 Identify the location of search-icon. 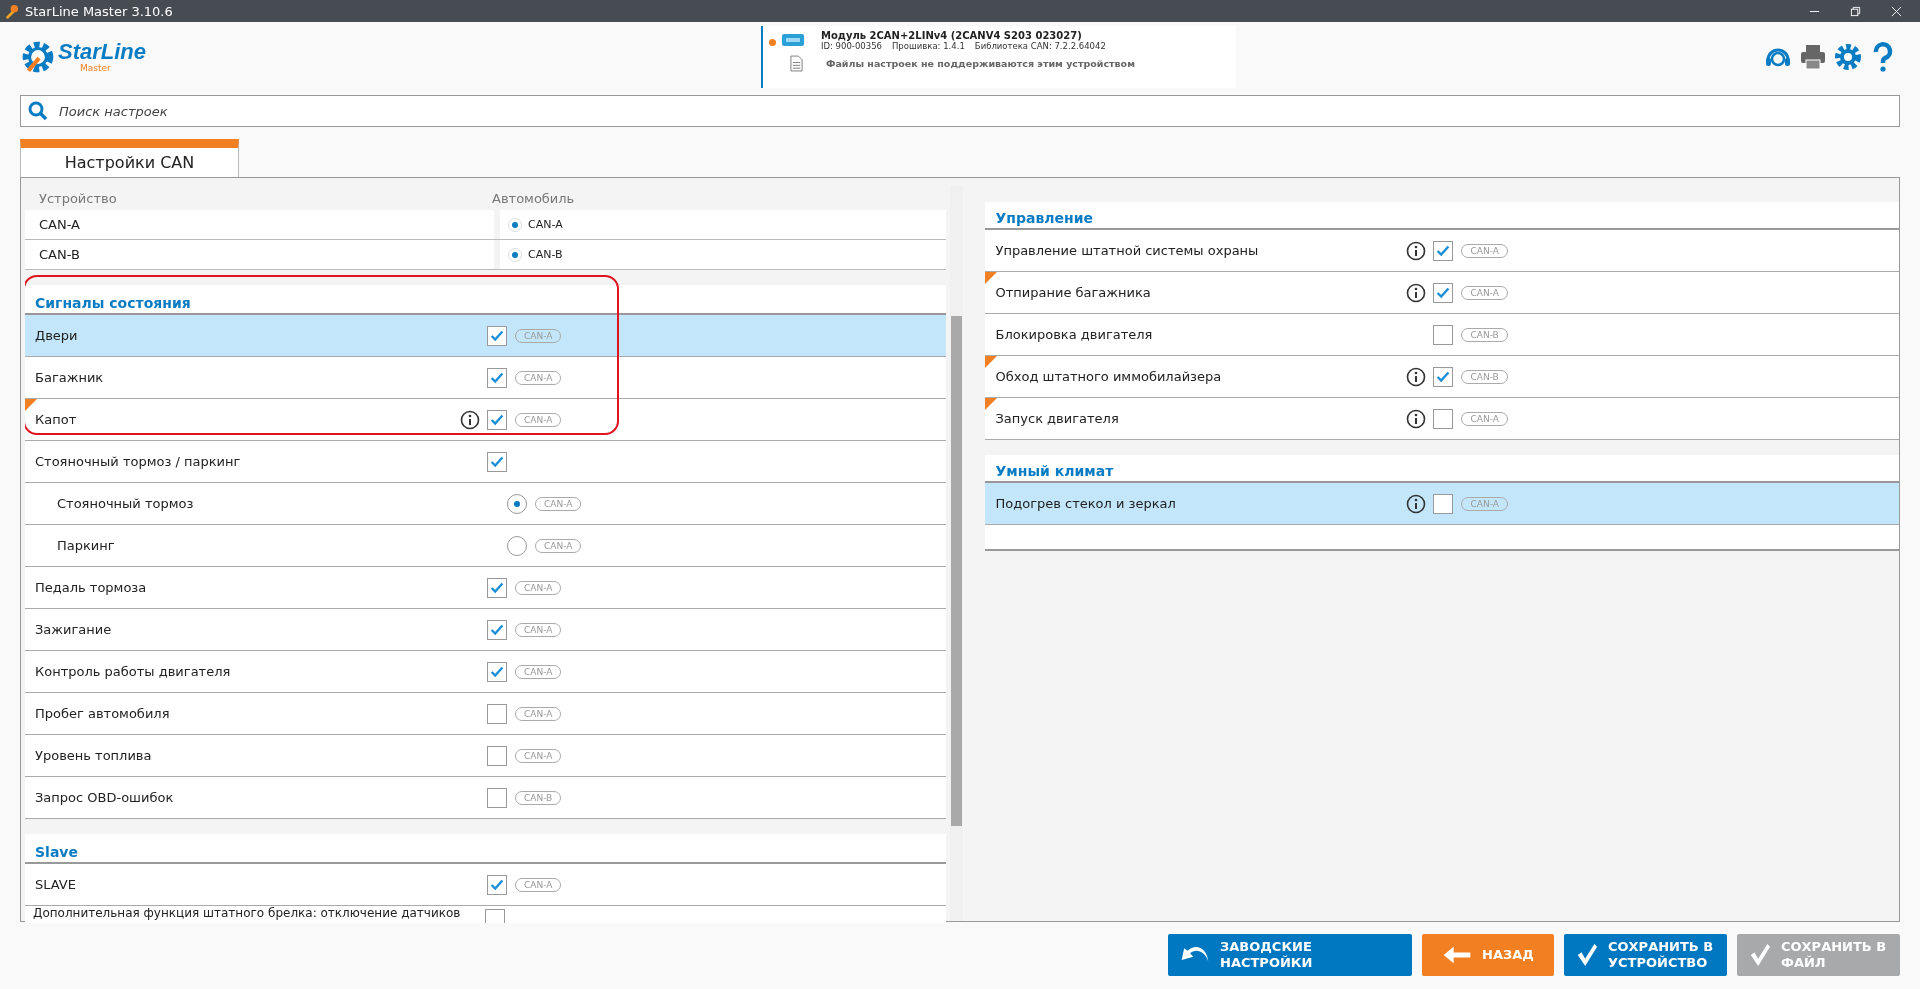
(38, 111).